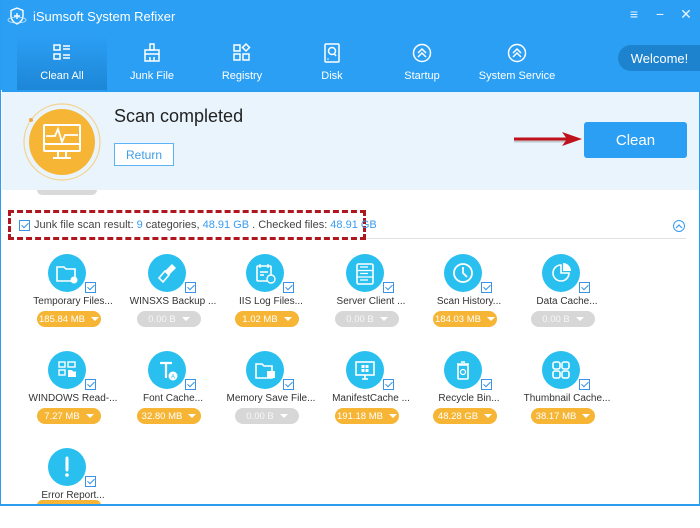 This screenshot has width=700, height=528. Describe the element at coordinates (271, 391) in the screenshot. I see `category-item: Memory Save File... 0.00 B` at that location.